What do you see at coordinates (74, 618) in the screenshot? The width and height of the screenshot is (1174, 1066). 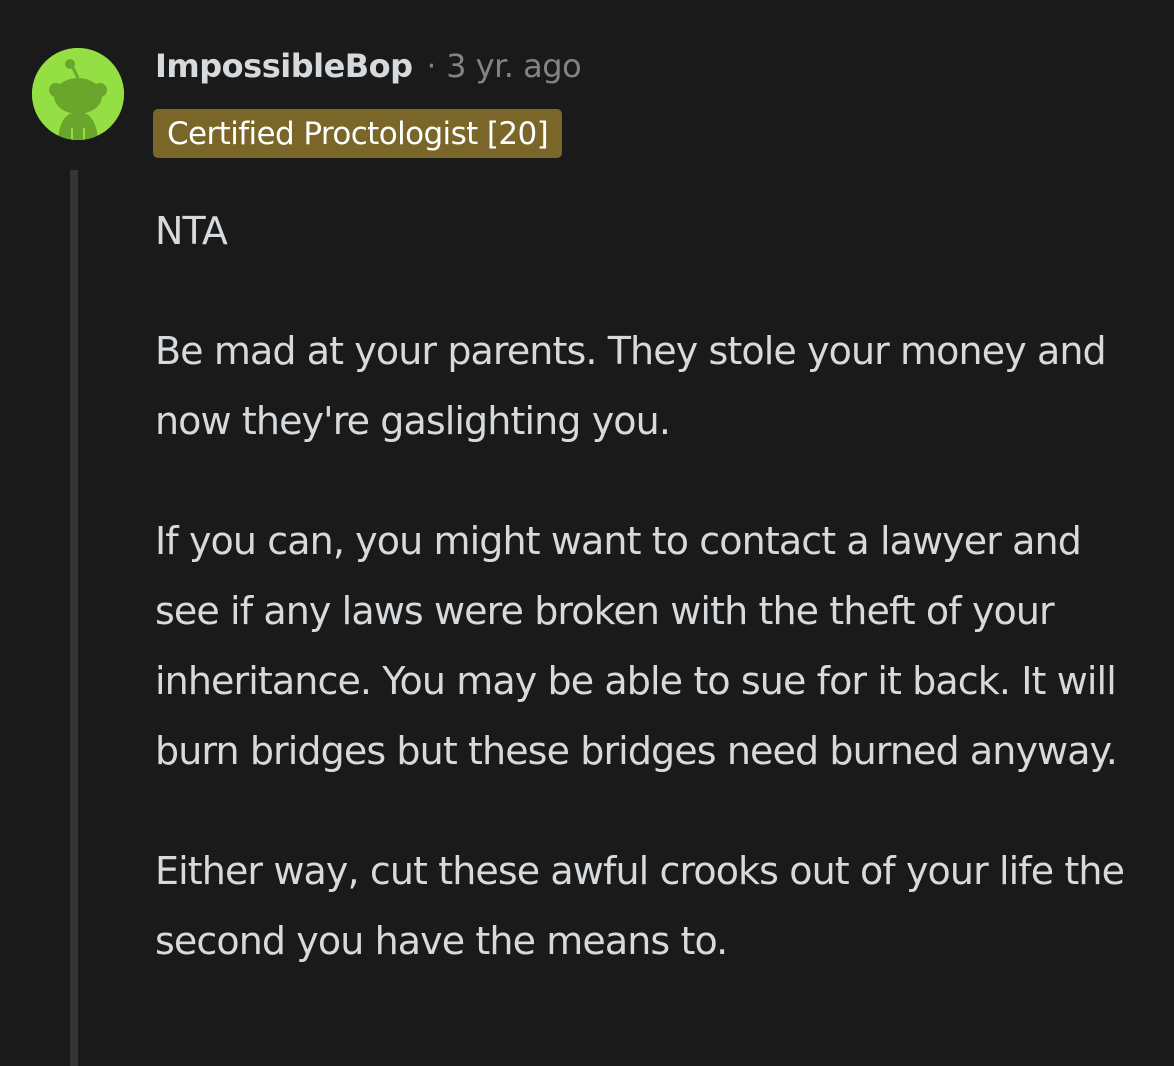 I see `thread-collapse-line` at bounding box center [74, 618].